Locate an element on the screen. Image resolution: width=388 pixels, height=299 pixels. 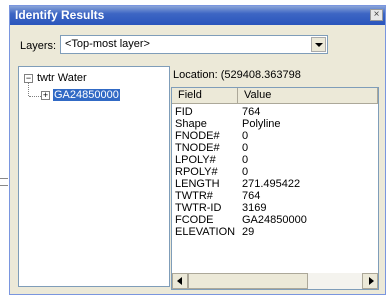
column-header-value: Value is located at coordinates (308, 96).